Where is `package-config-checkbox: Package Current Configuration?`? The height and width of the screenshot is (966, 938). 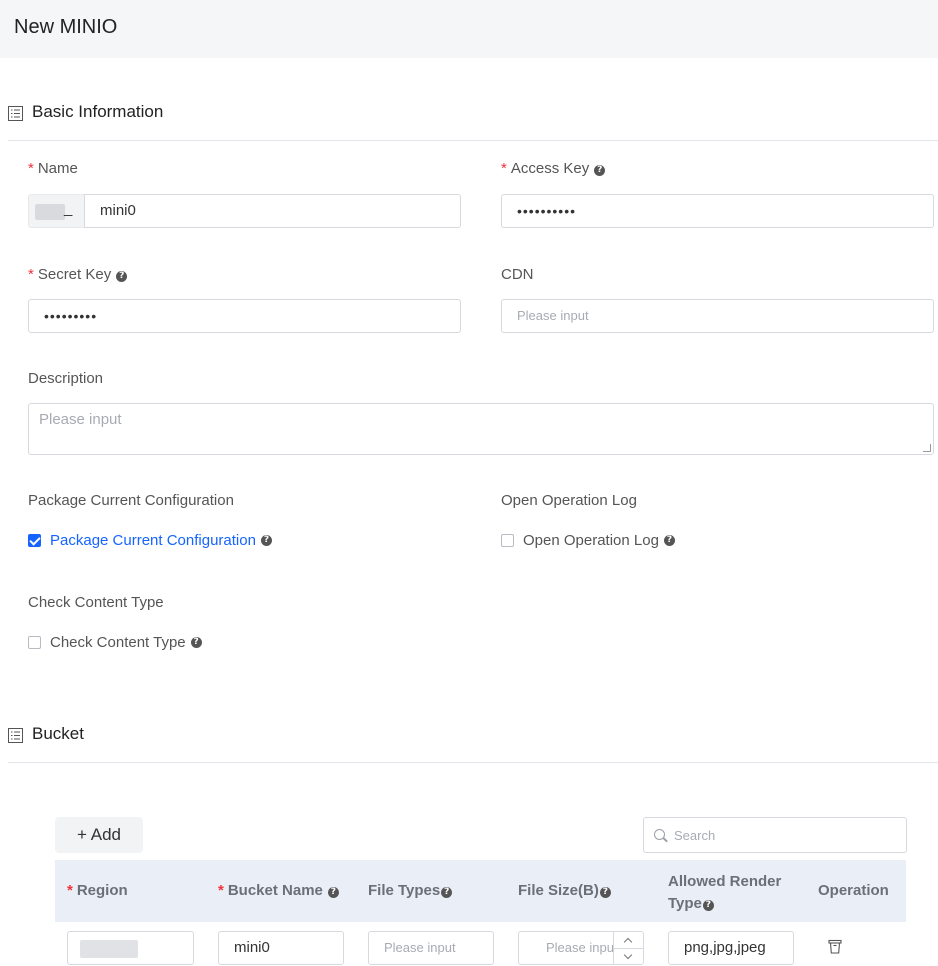
package-config-checkbox: Package Current Configuration? is located at coordinates (150, 540).